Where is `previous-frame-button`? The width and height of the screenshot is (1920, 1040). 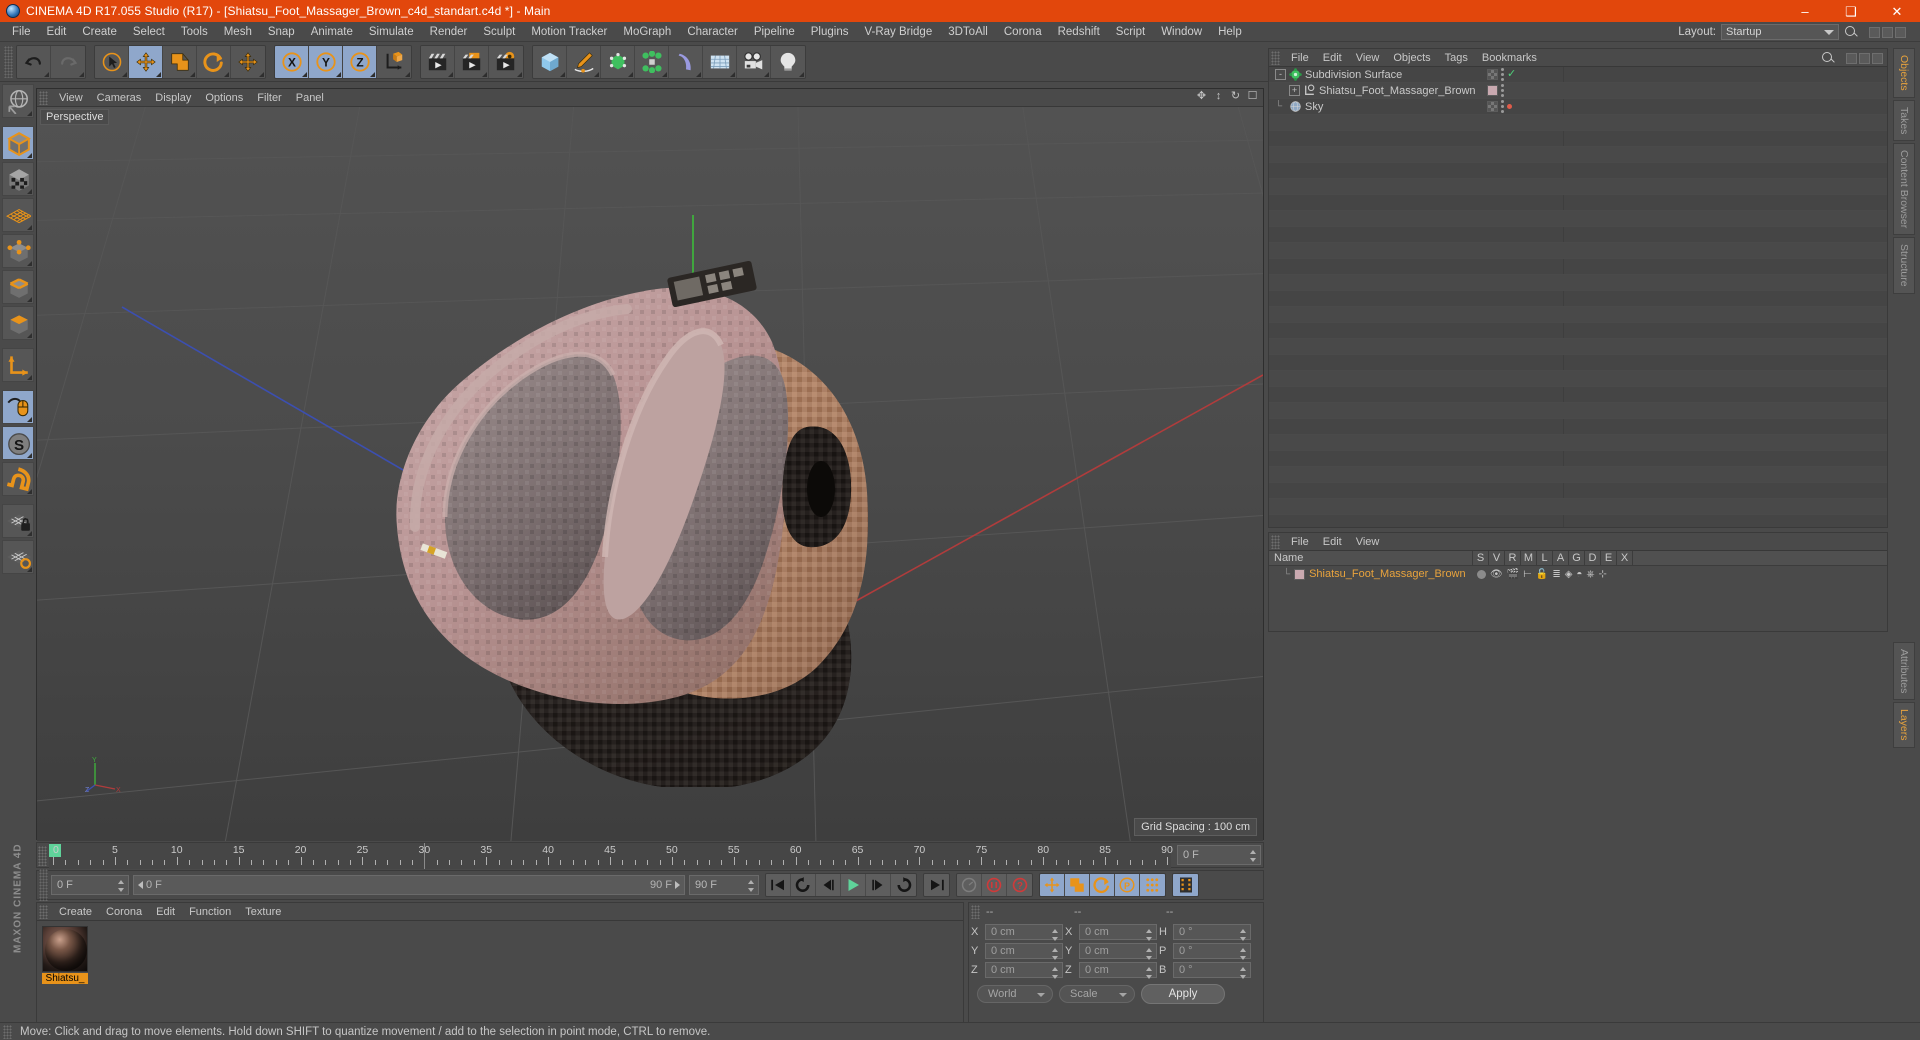 previous-frame-button is located at coordinates (828, 885).